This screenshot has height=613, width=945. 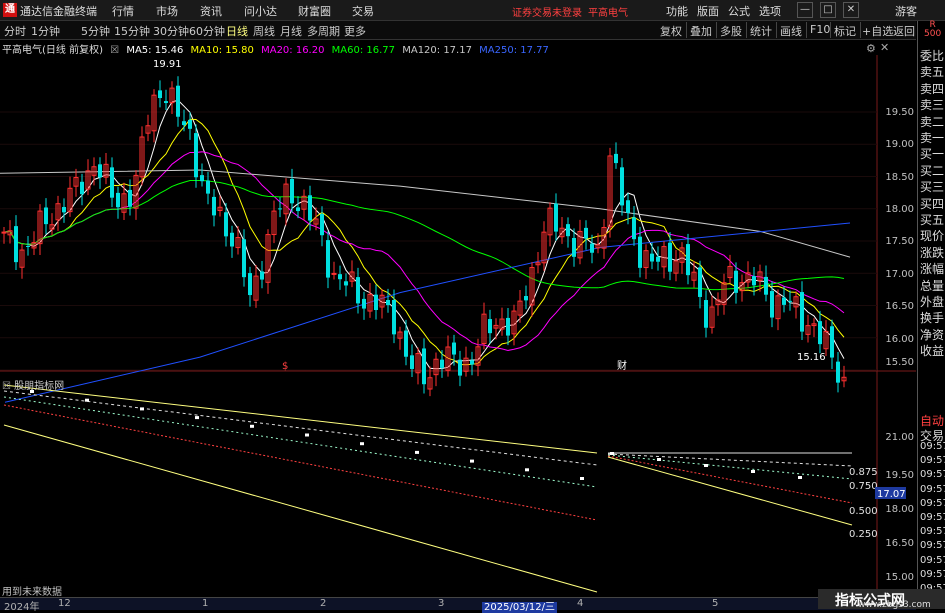 I want to click on indicator-checkbox-icon: ☒, so click(x=6, y=386).